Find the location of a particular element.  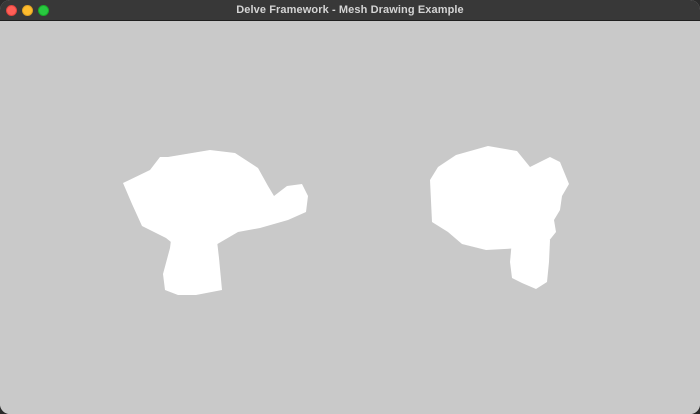

mesh-right-neck is located at coordinates (530, 264).